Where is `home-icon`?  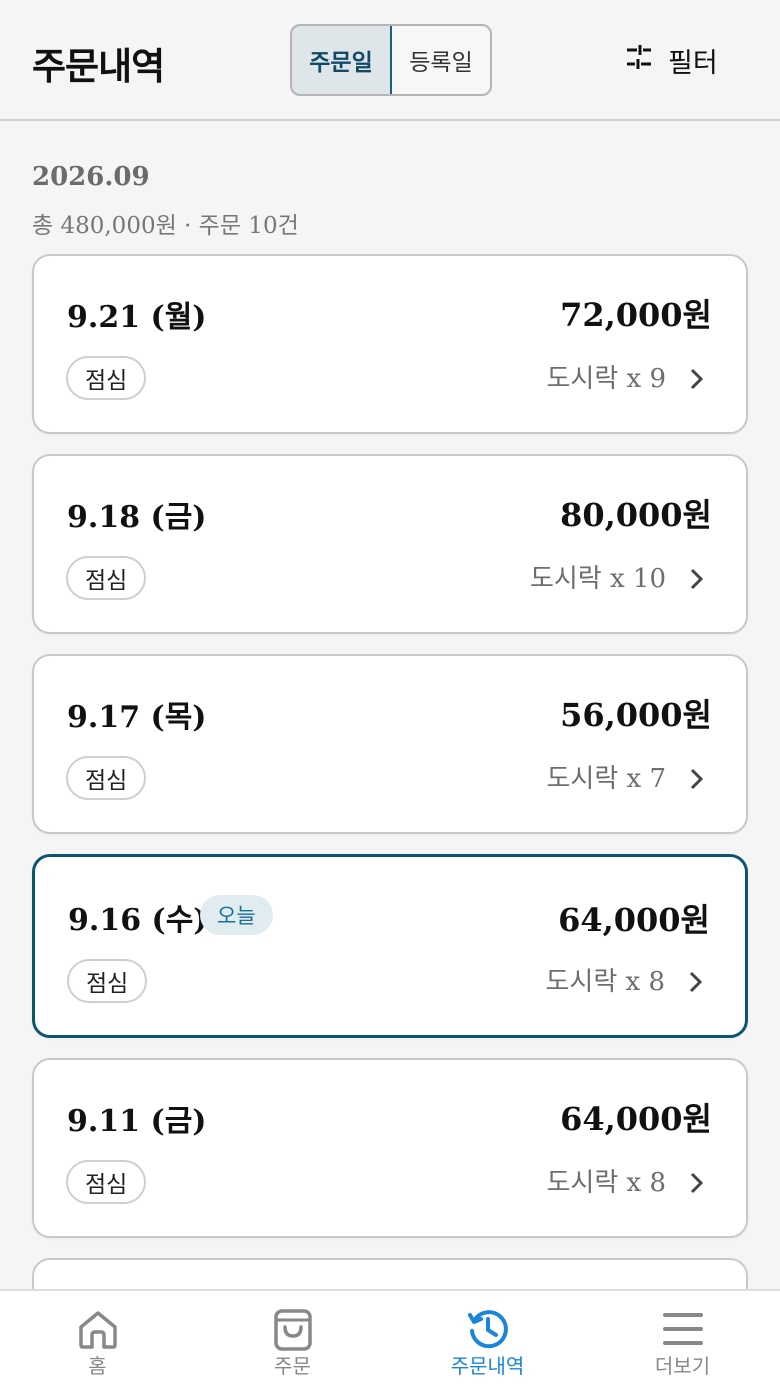 home-icon is located at coordinates (97, 1330).